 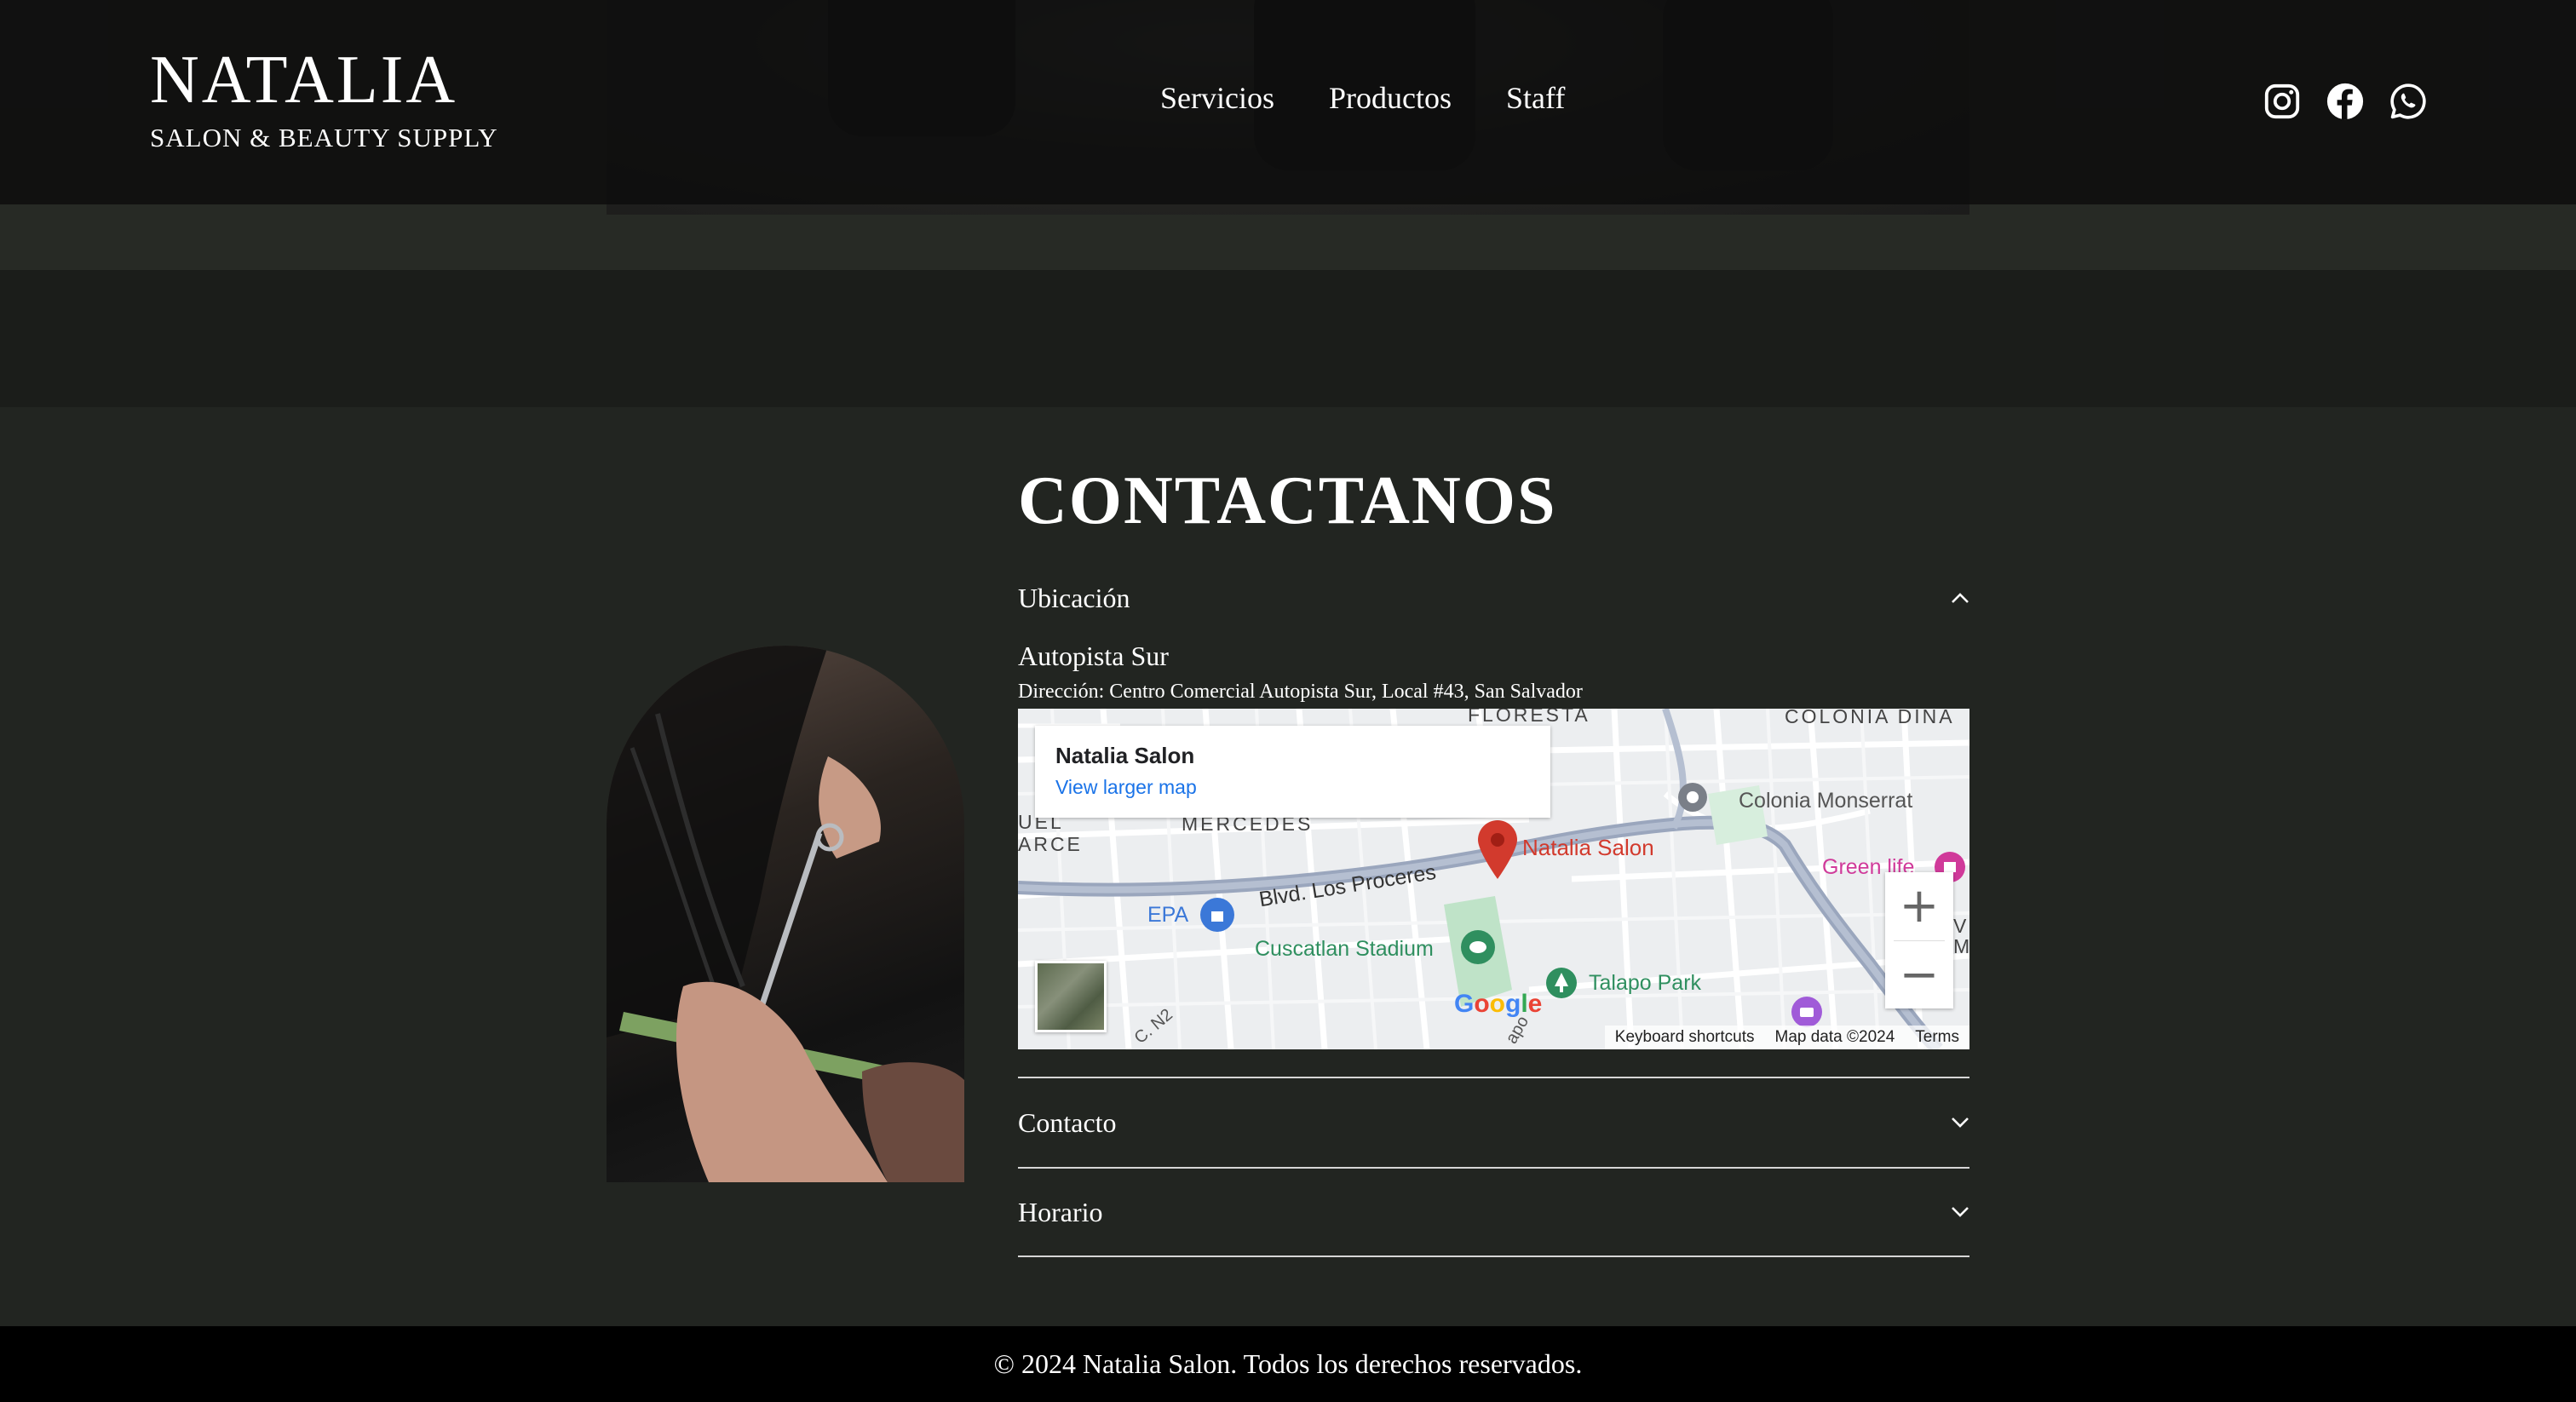 What do you see at coordinates (1391, 98) in the screenshot?
I see `nav-productos: Productos` at bounding box center [1391, 98].